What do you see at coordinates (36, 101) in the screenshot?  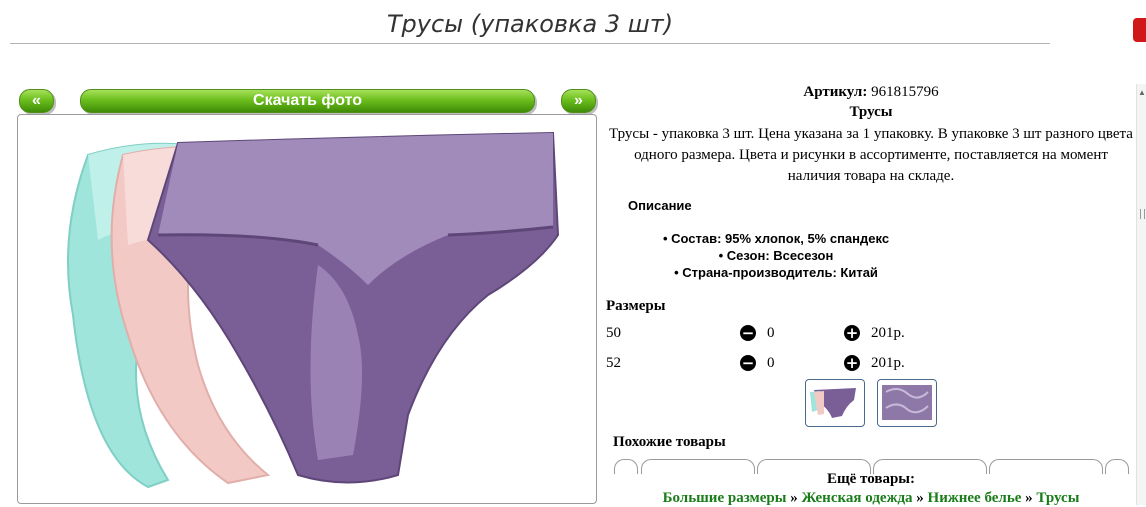 I see `prev-photo-button: «` at bounding box center [36, 101].